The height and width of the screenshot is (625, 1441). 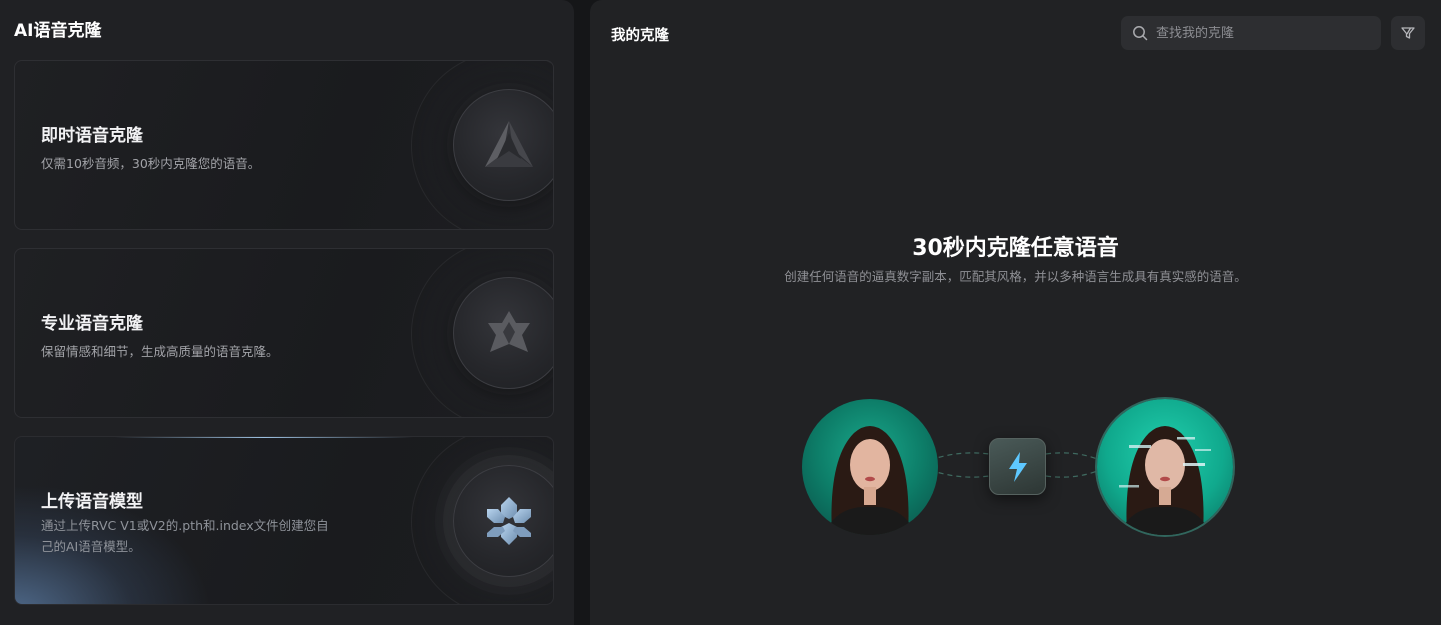 What do you see at coordinates (503, 521) in the screenshot?
I see `snowflake-logo-icon` at bounding box center [503, 521].